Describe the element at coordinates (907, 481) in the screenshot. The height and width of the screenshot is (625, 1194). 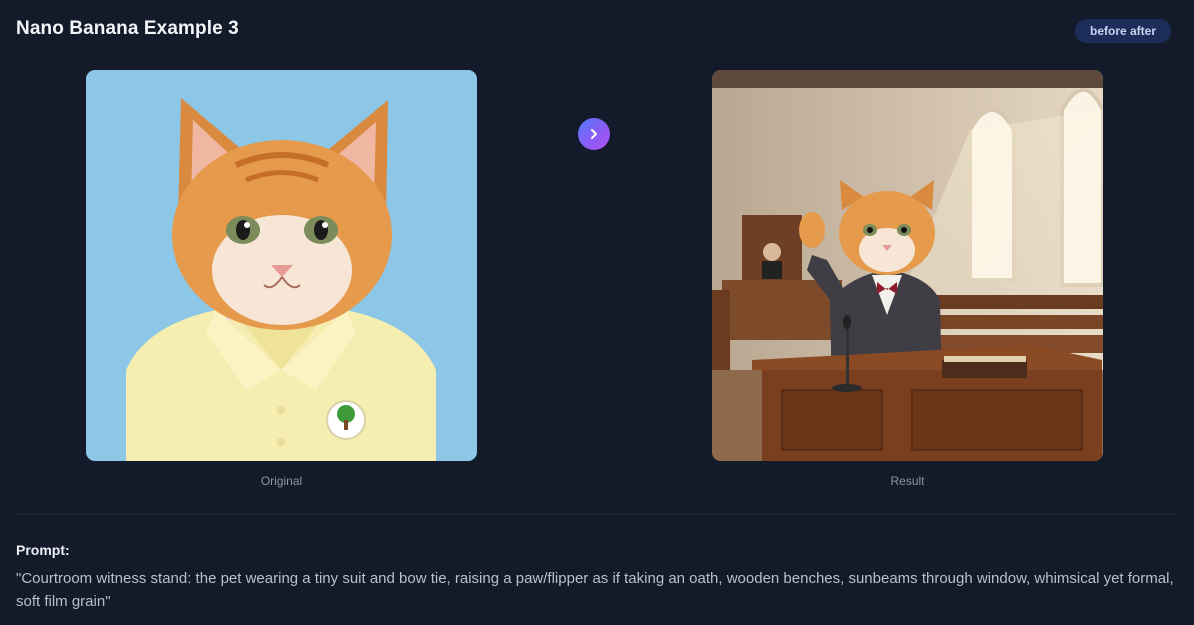
I see `result-caption: Result` at that location.